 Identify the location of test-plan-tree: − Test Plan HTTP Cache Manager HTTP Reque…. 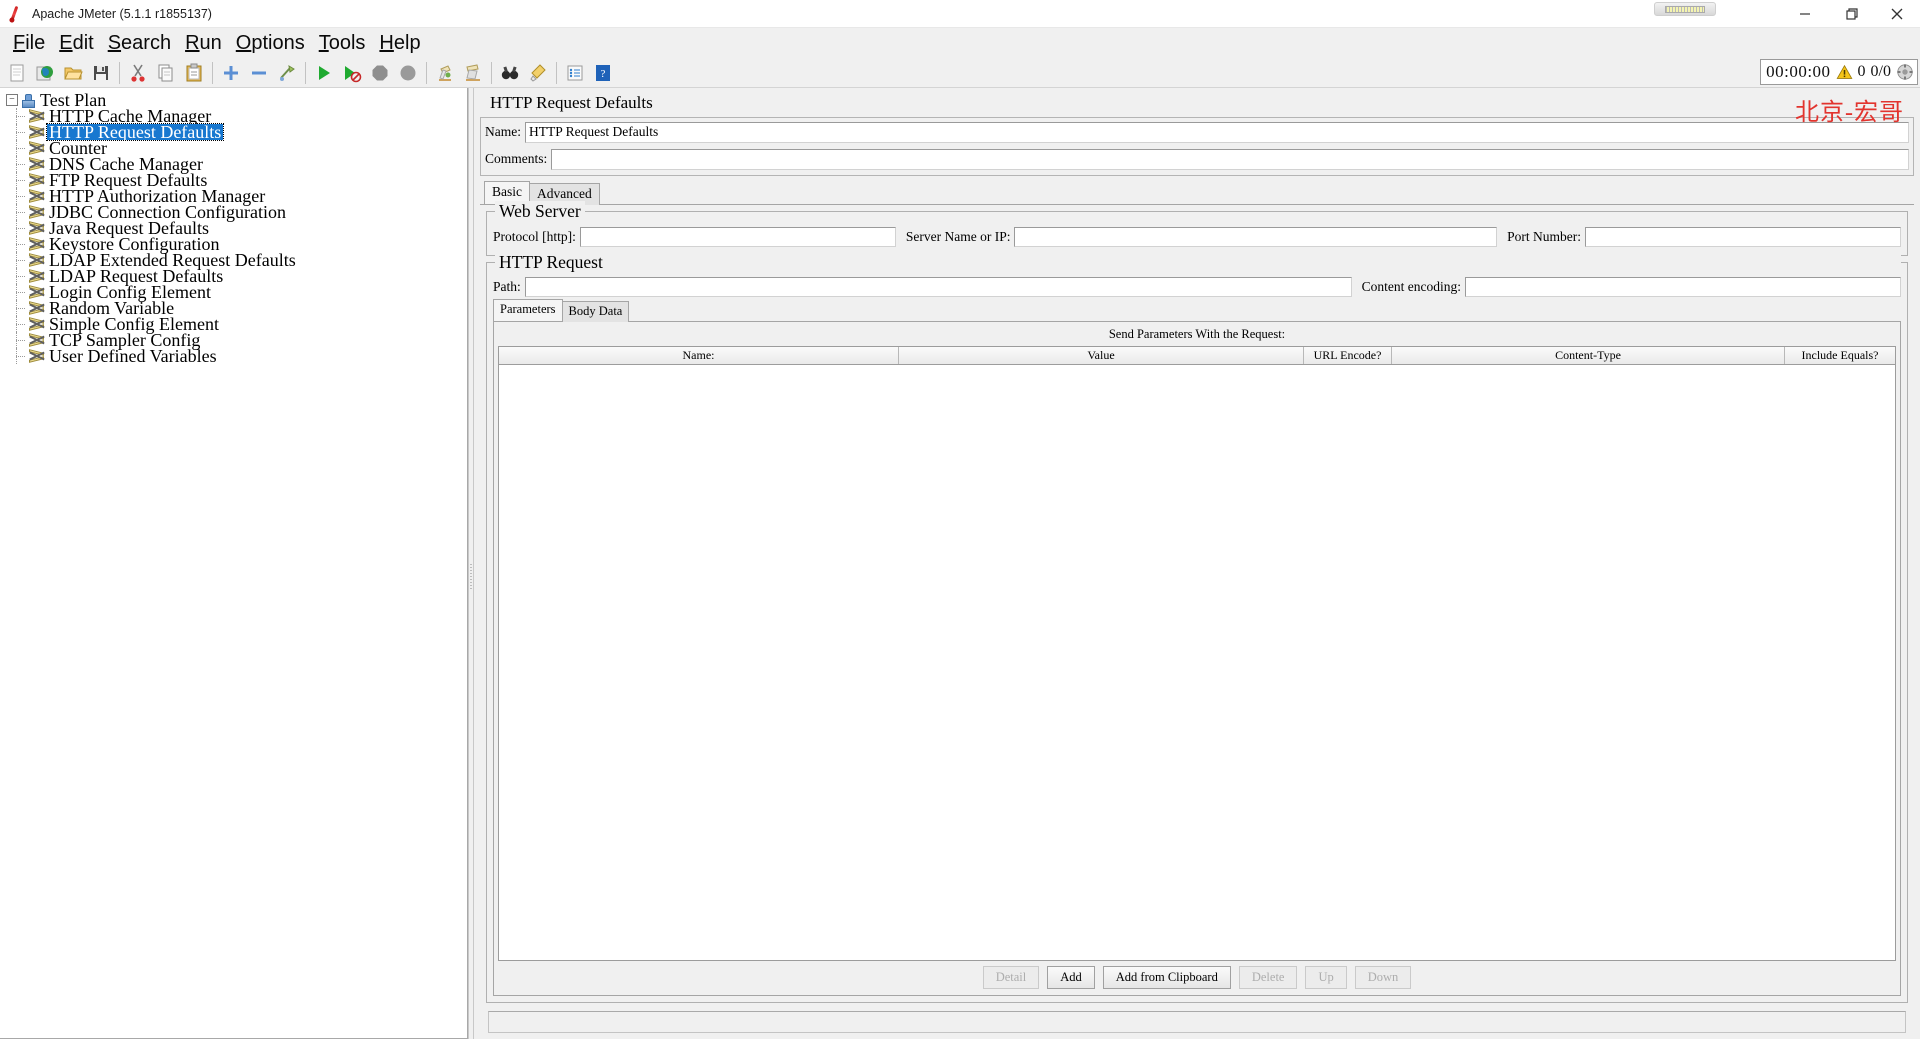
(233, 227).